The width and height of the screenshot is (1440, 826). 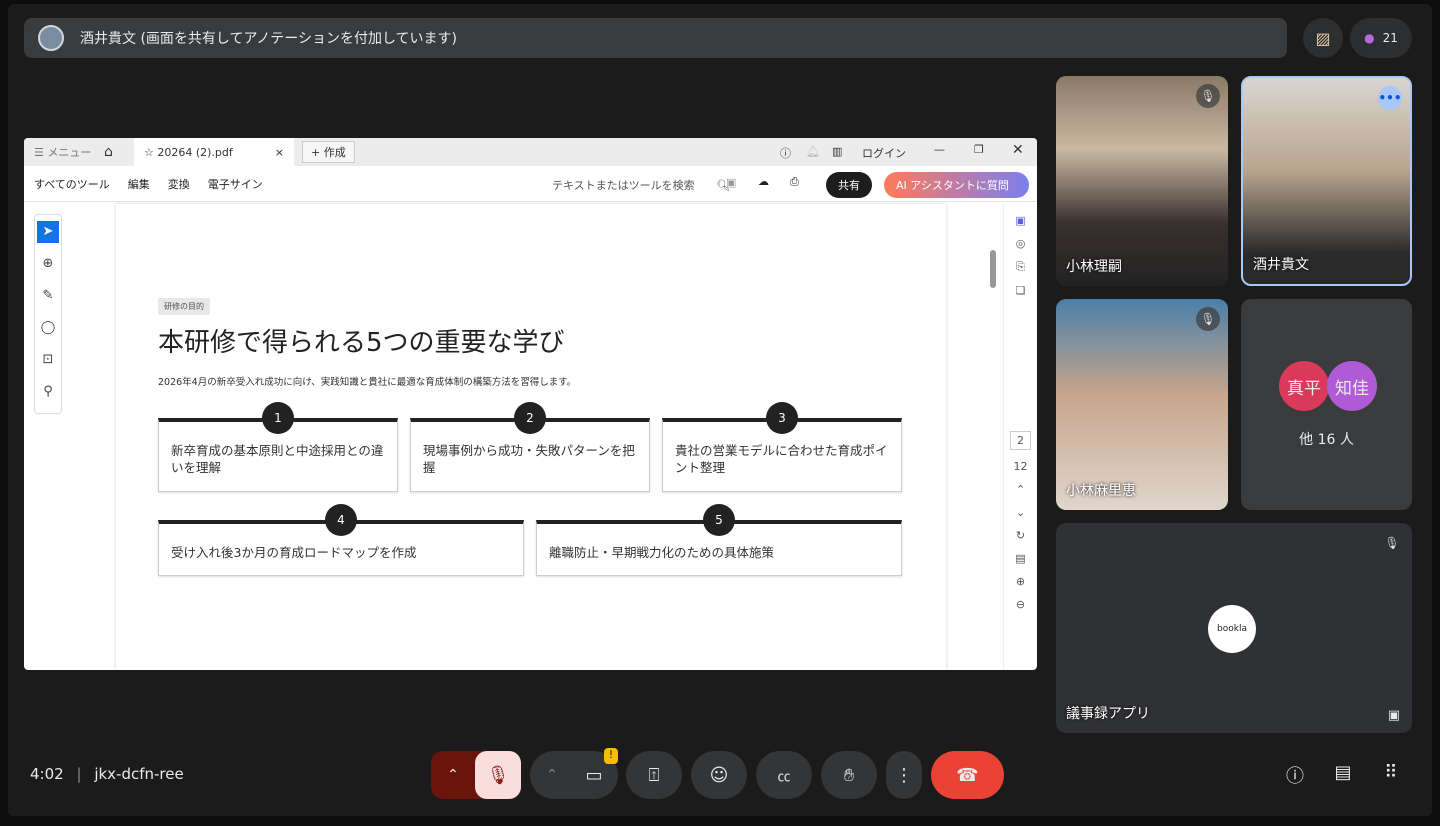 I want to click on chat-icon: ▤, so click(x=1343, y=775).